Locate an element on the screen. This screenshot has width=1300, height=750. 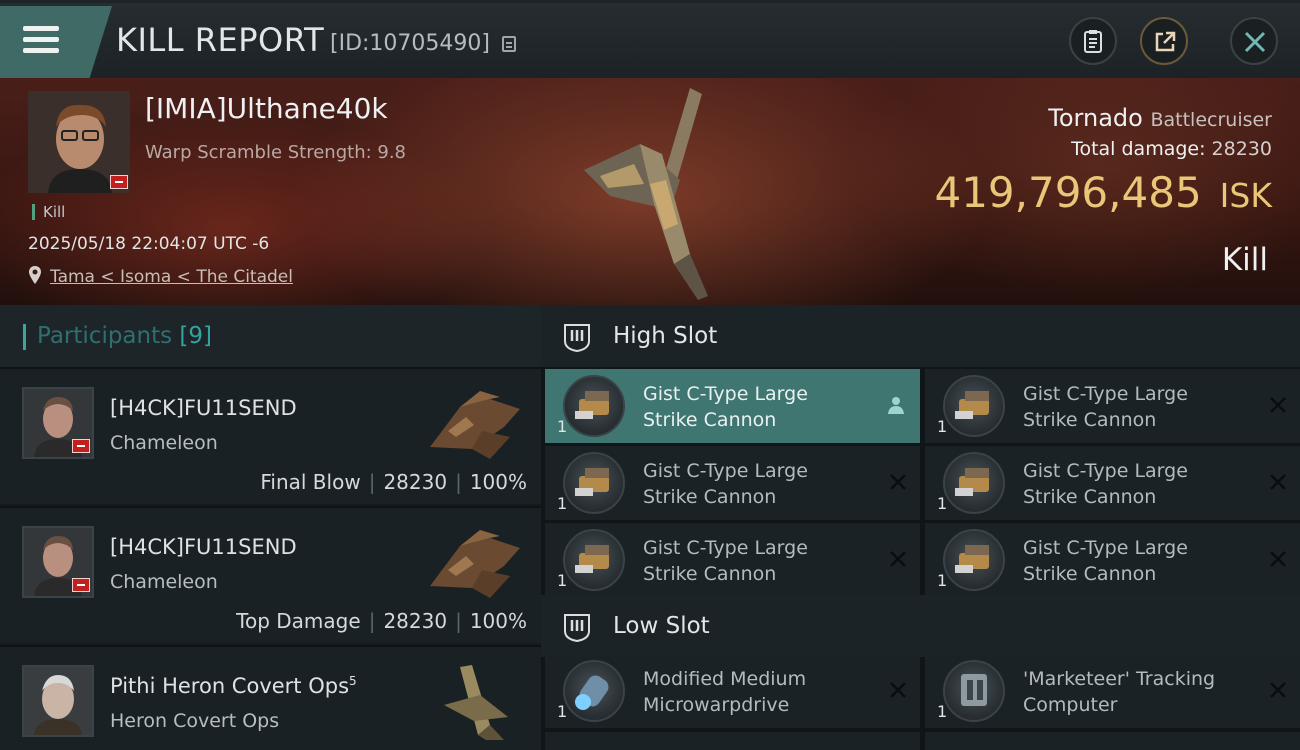
participant-avatar is located at coordinates (58, 562).